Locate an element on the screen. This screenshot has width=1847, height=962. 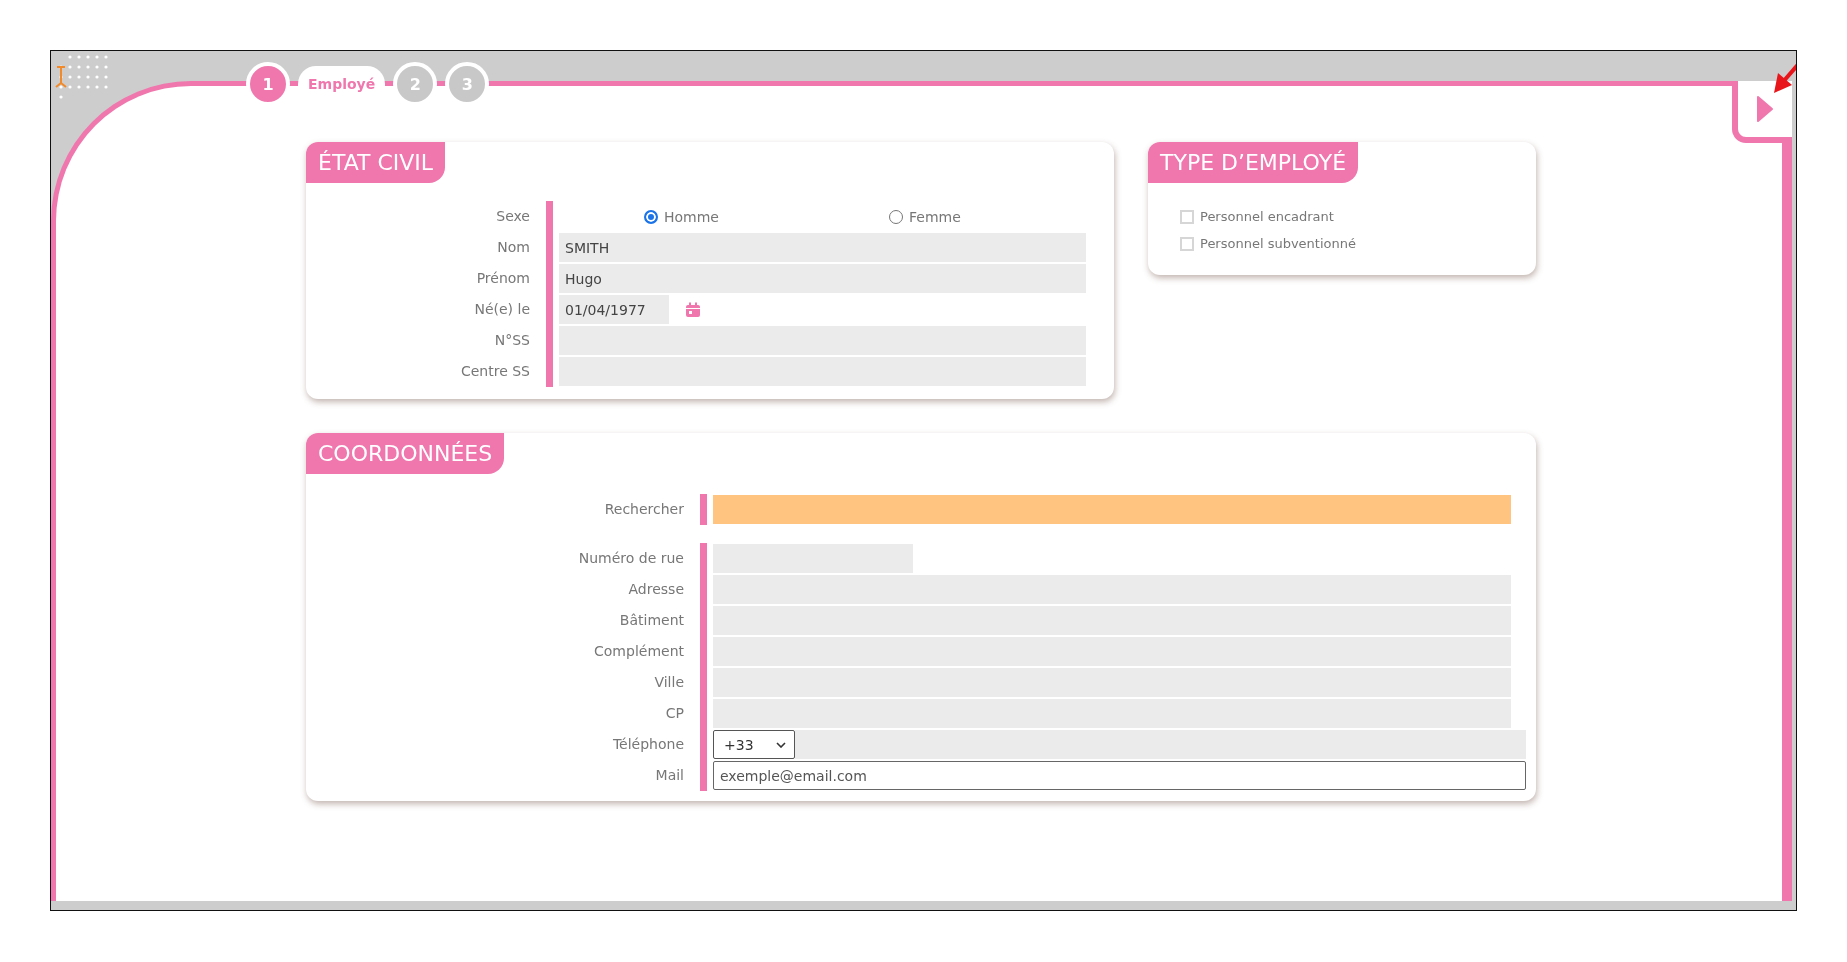
field-label: Numéro de rue is located at coordinates (631, 558).